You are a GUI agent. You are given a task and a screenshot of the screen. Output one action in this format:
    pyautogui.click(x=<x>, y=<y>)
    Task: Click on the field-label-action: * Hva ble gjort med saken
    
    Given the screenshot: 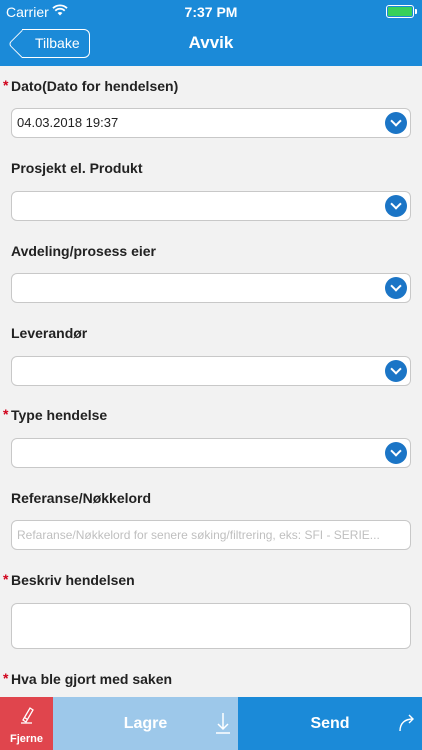 What is the action you would take?
    pyautogui.click(x=88, y=678)
    